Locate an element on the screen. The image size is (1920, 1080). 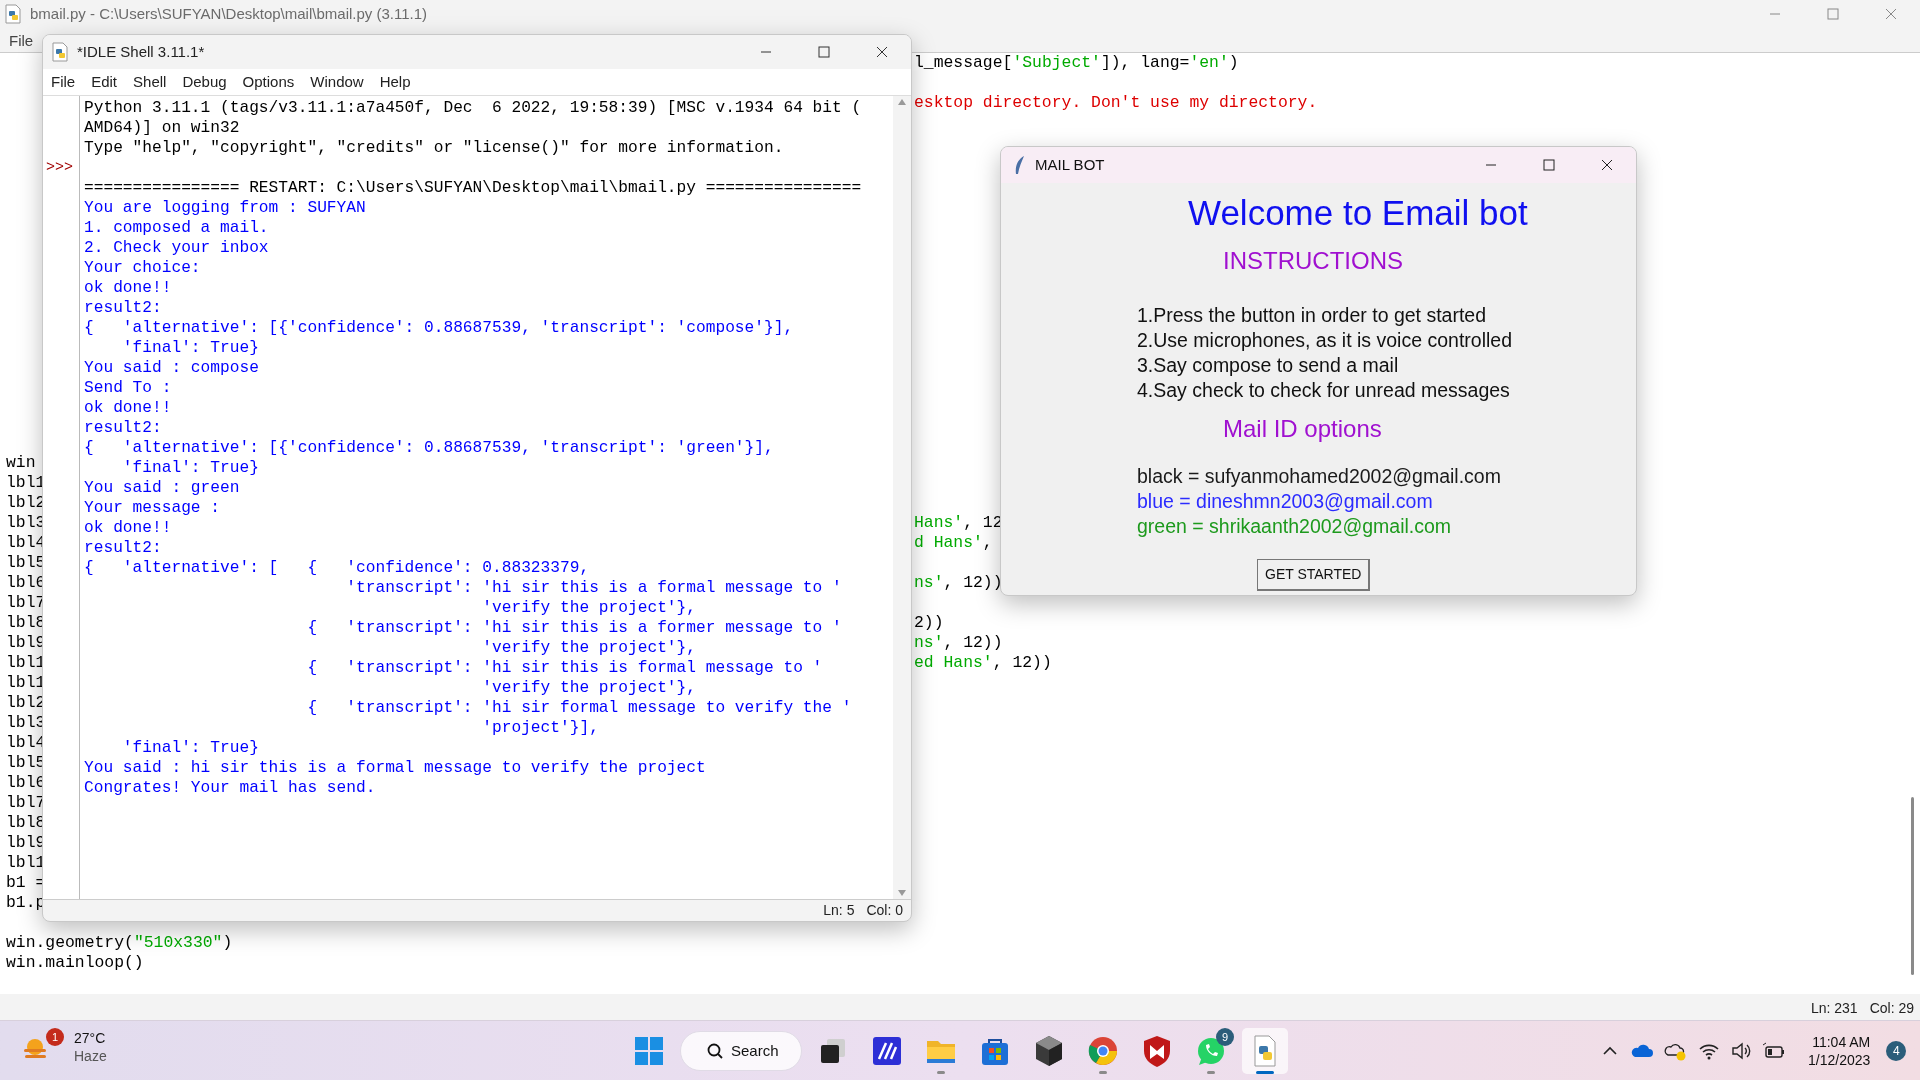
window-title: MAIL BOT is located at coordinates (1070, 164).